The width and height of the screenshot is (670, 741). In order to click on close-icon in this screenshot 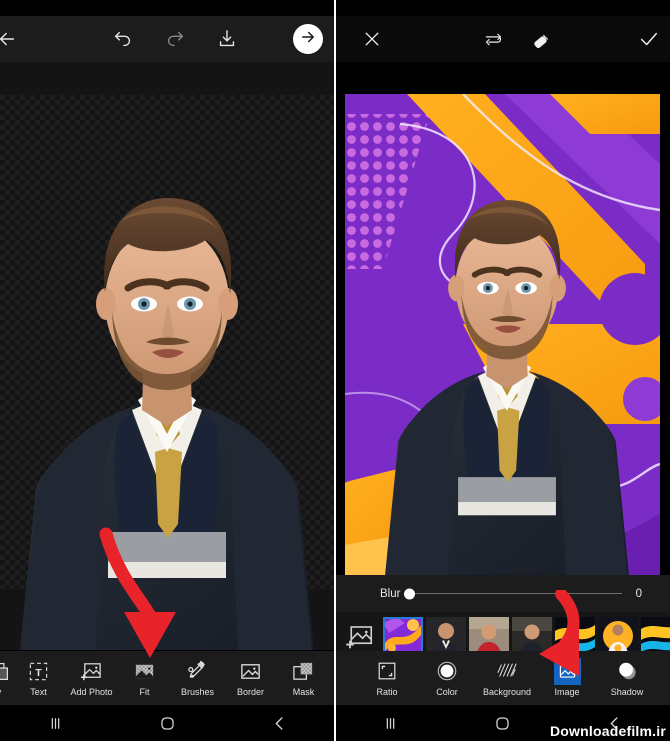, I will do `click(372, 39)`.